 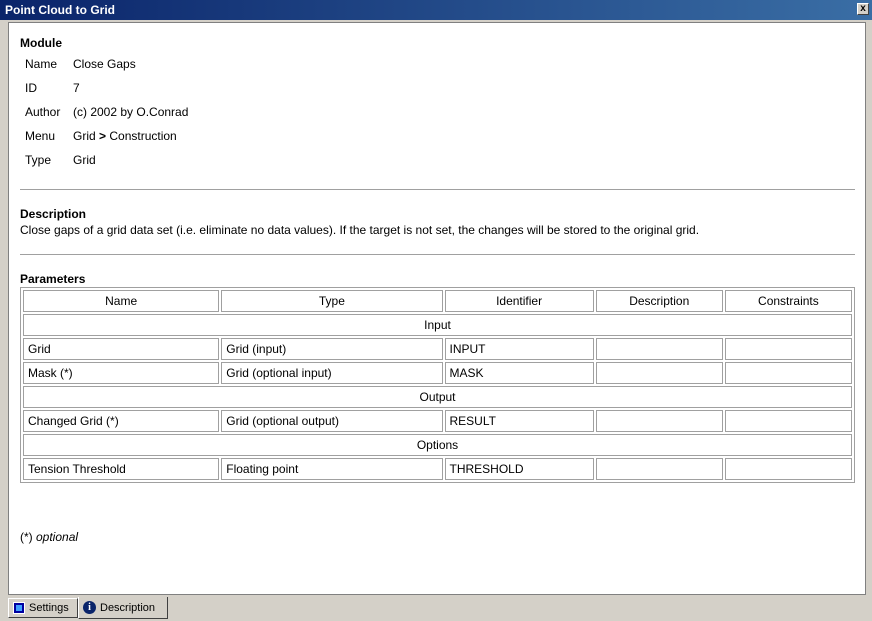 What do you see at coordinates (519, 349) in the screenshot?
I see `param-identifier: INPUT` at bounding box center [519, 349].